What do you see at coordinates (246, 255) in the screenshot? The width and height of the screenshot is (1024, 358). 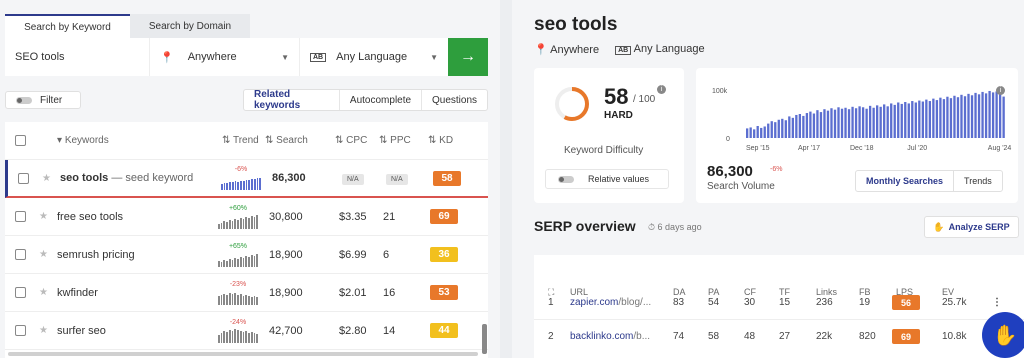 I see `table-row: ★ semrush pricing +65% 18,900 $6.99 6 36` at bounding box center [246, 255].